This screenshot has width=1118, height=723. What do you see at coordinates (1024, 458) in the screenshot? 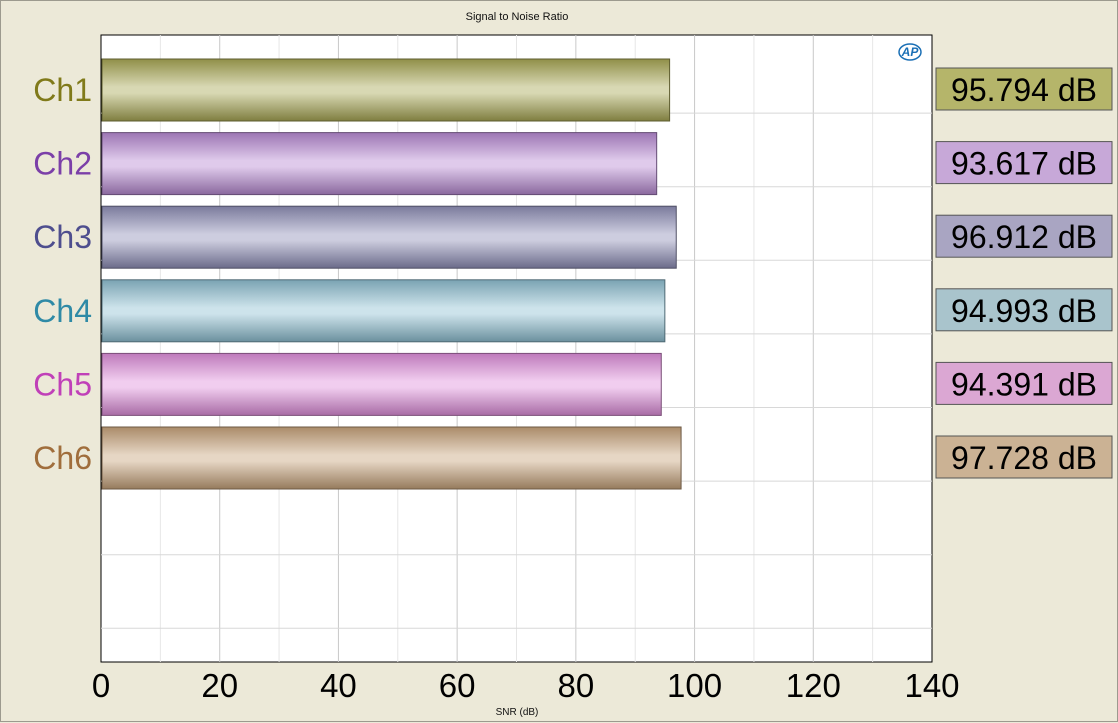
I see `value-label: 97.728 dB` at bounding box center [1024, 458].